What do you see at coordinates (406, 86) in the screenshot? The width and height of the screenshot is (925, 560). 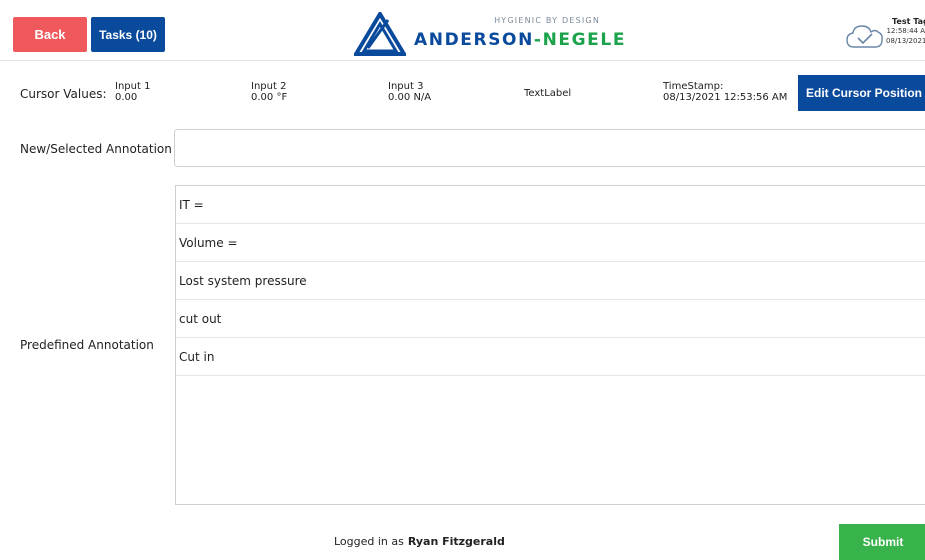 I see `cursor-input-3-name: Input 3` at bounding box center [406, 86].